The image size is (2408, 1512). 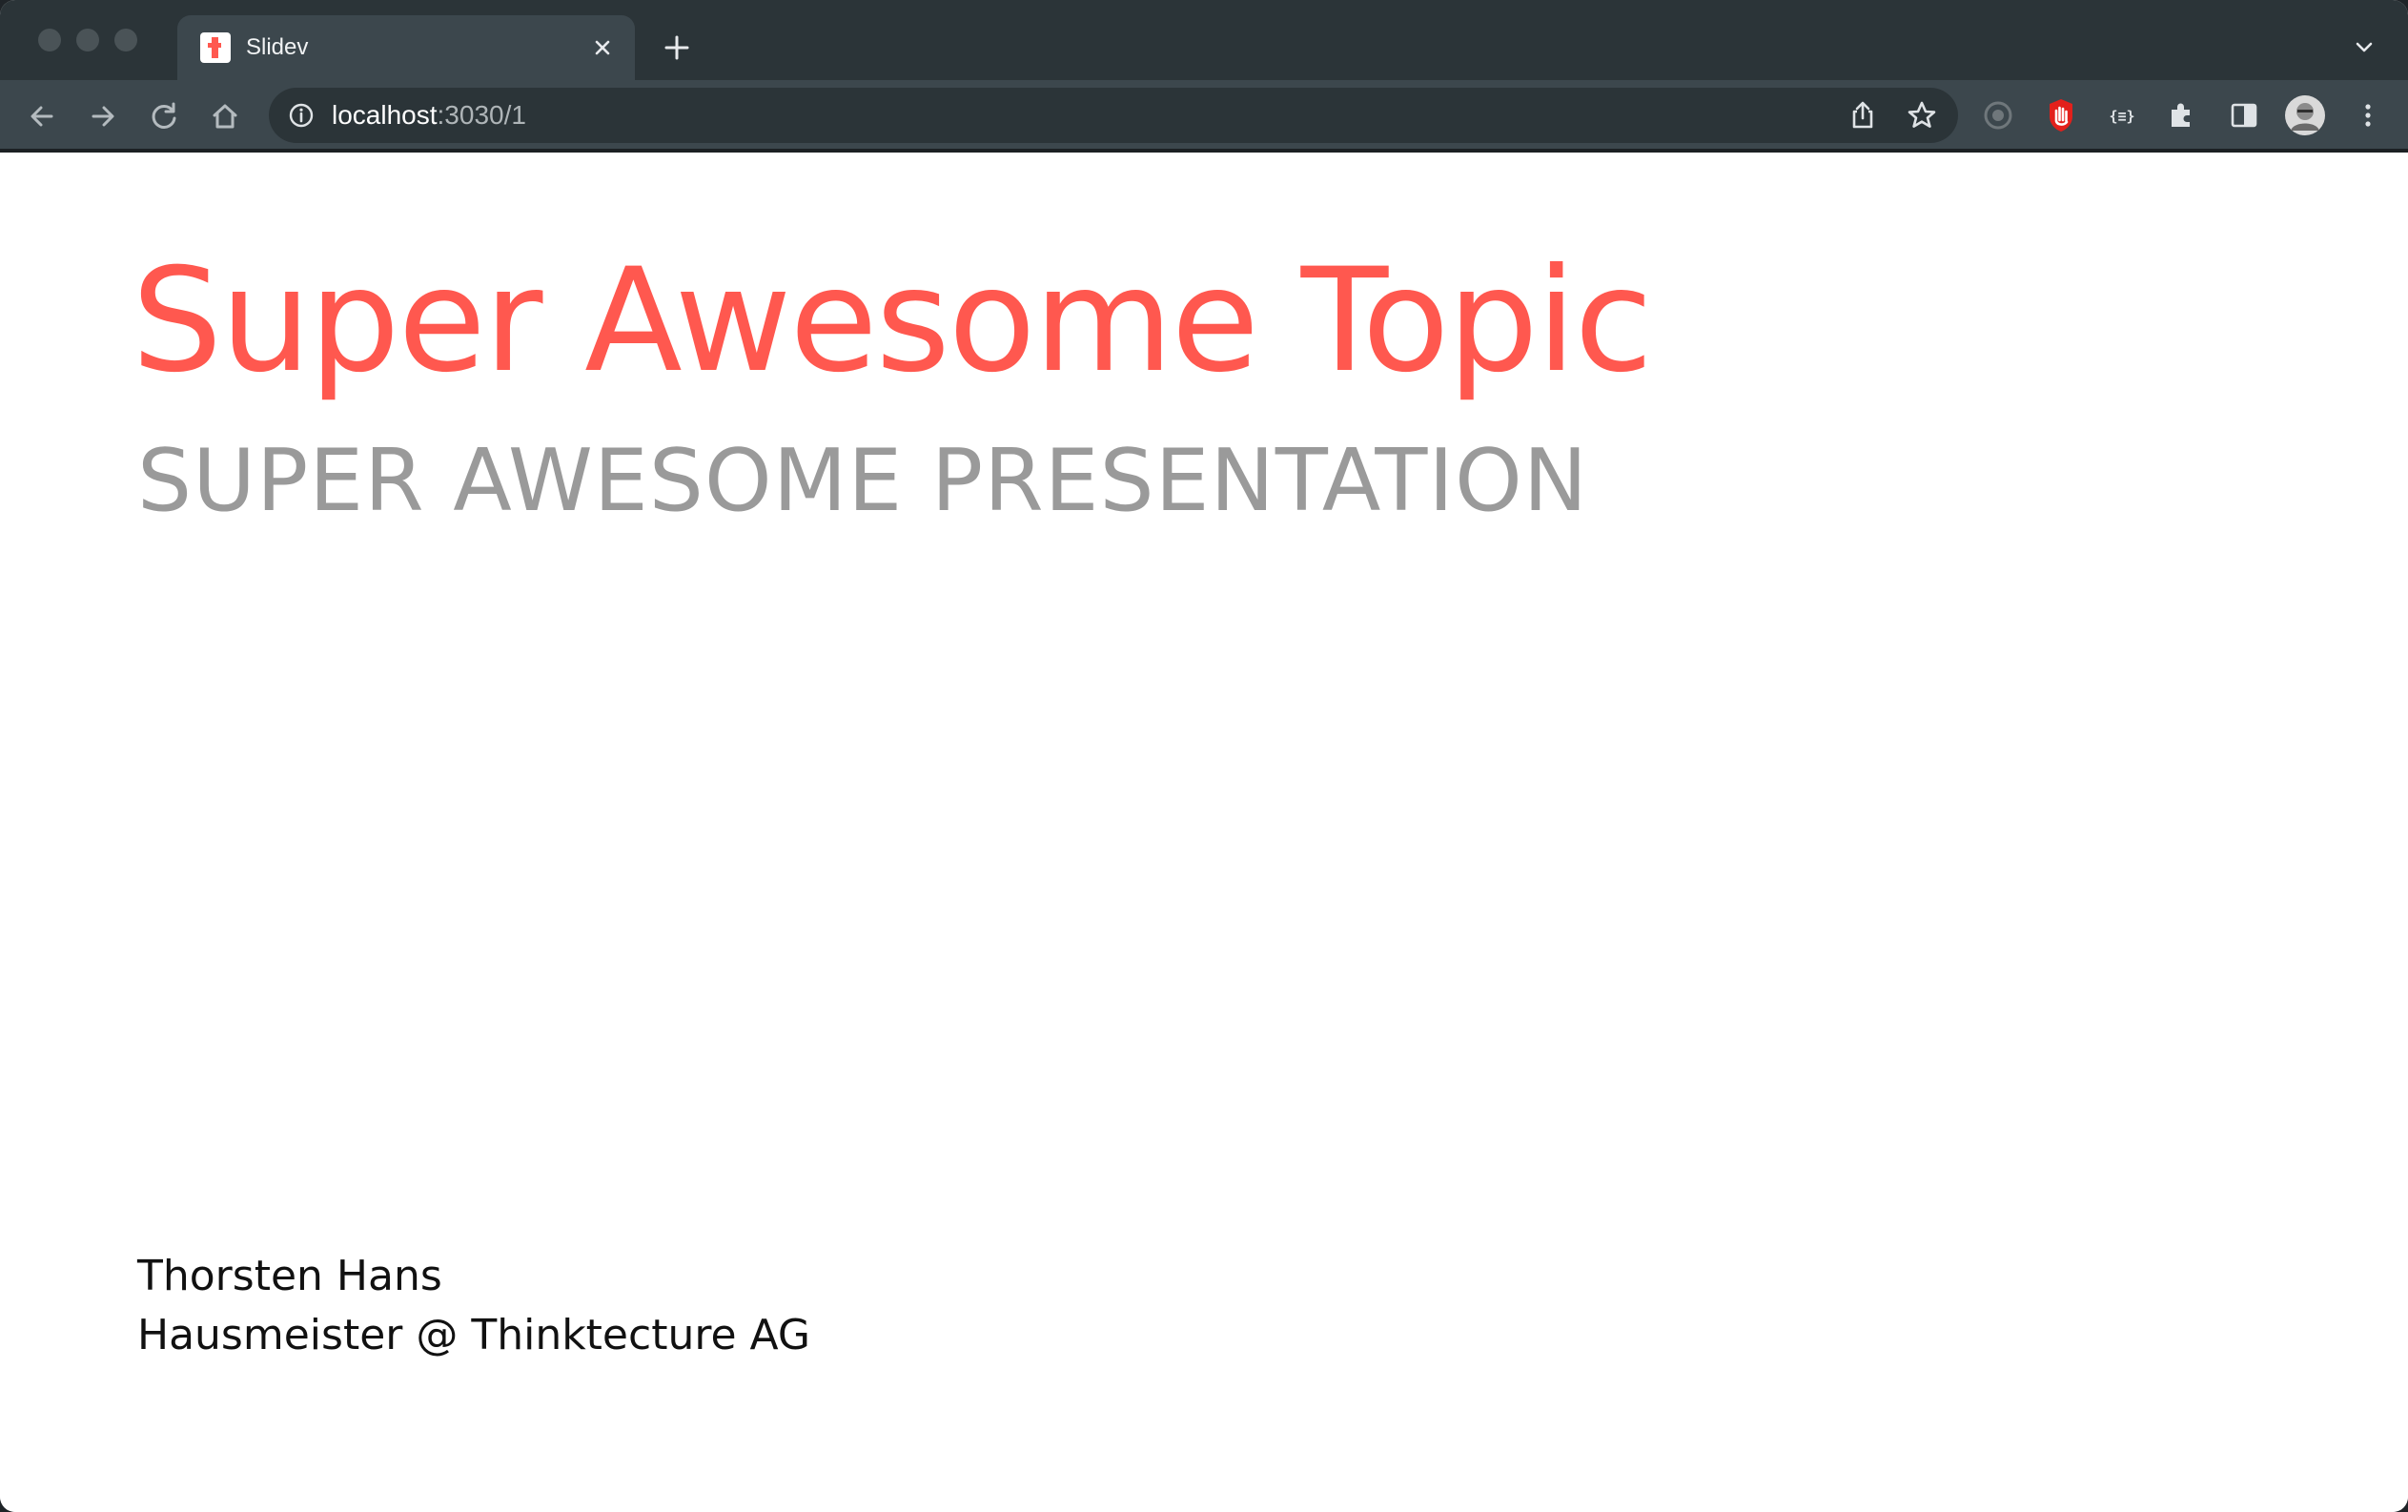 What do you see at coordinates (164, 116) in the screenshot?
I see `reload-icon` at bounding box center [164, 116].